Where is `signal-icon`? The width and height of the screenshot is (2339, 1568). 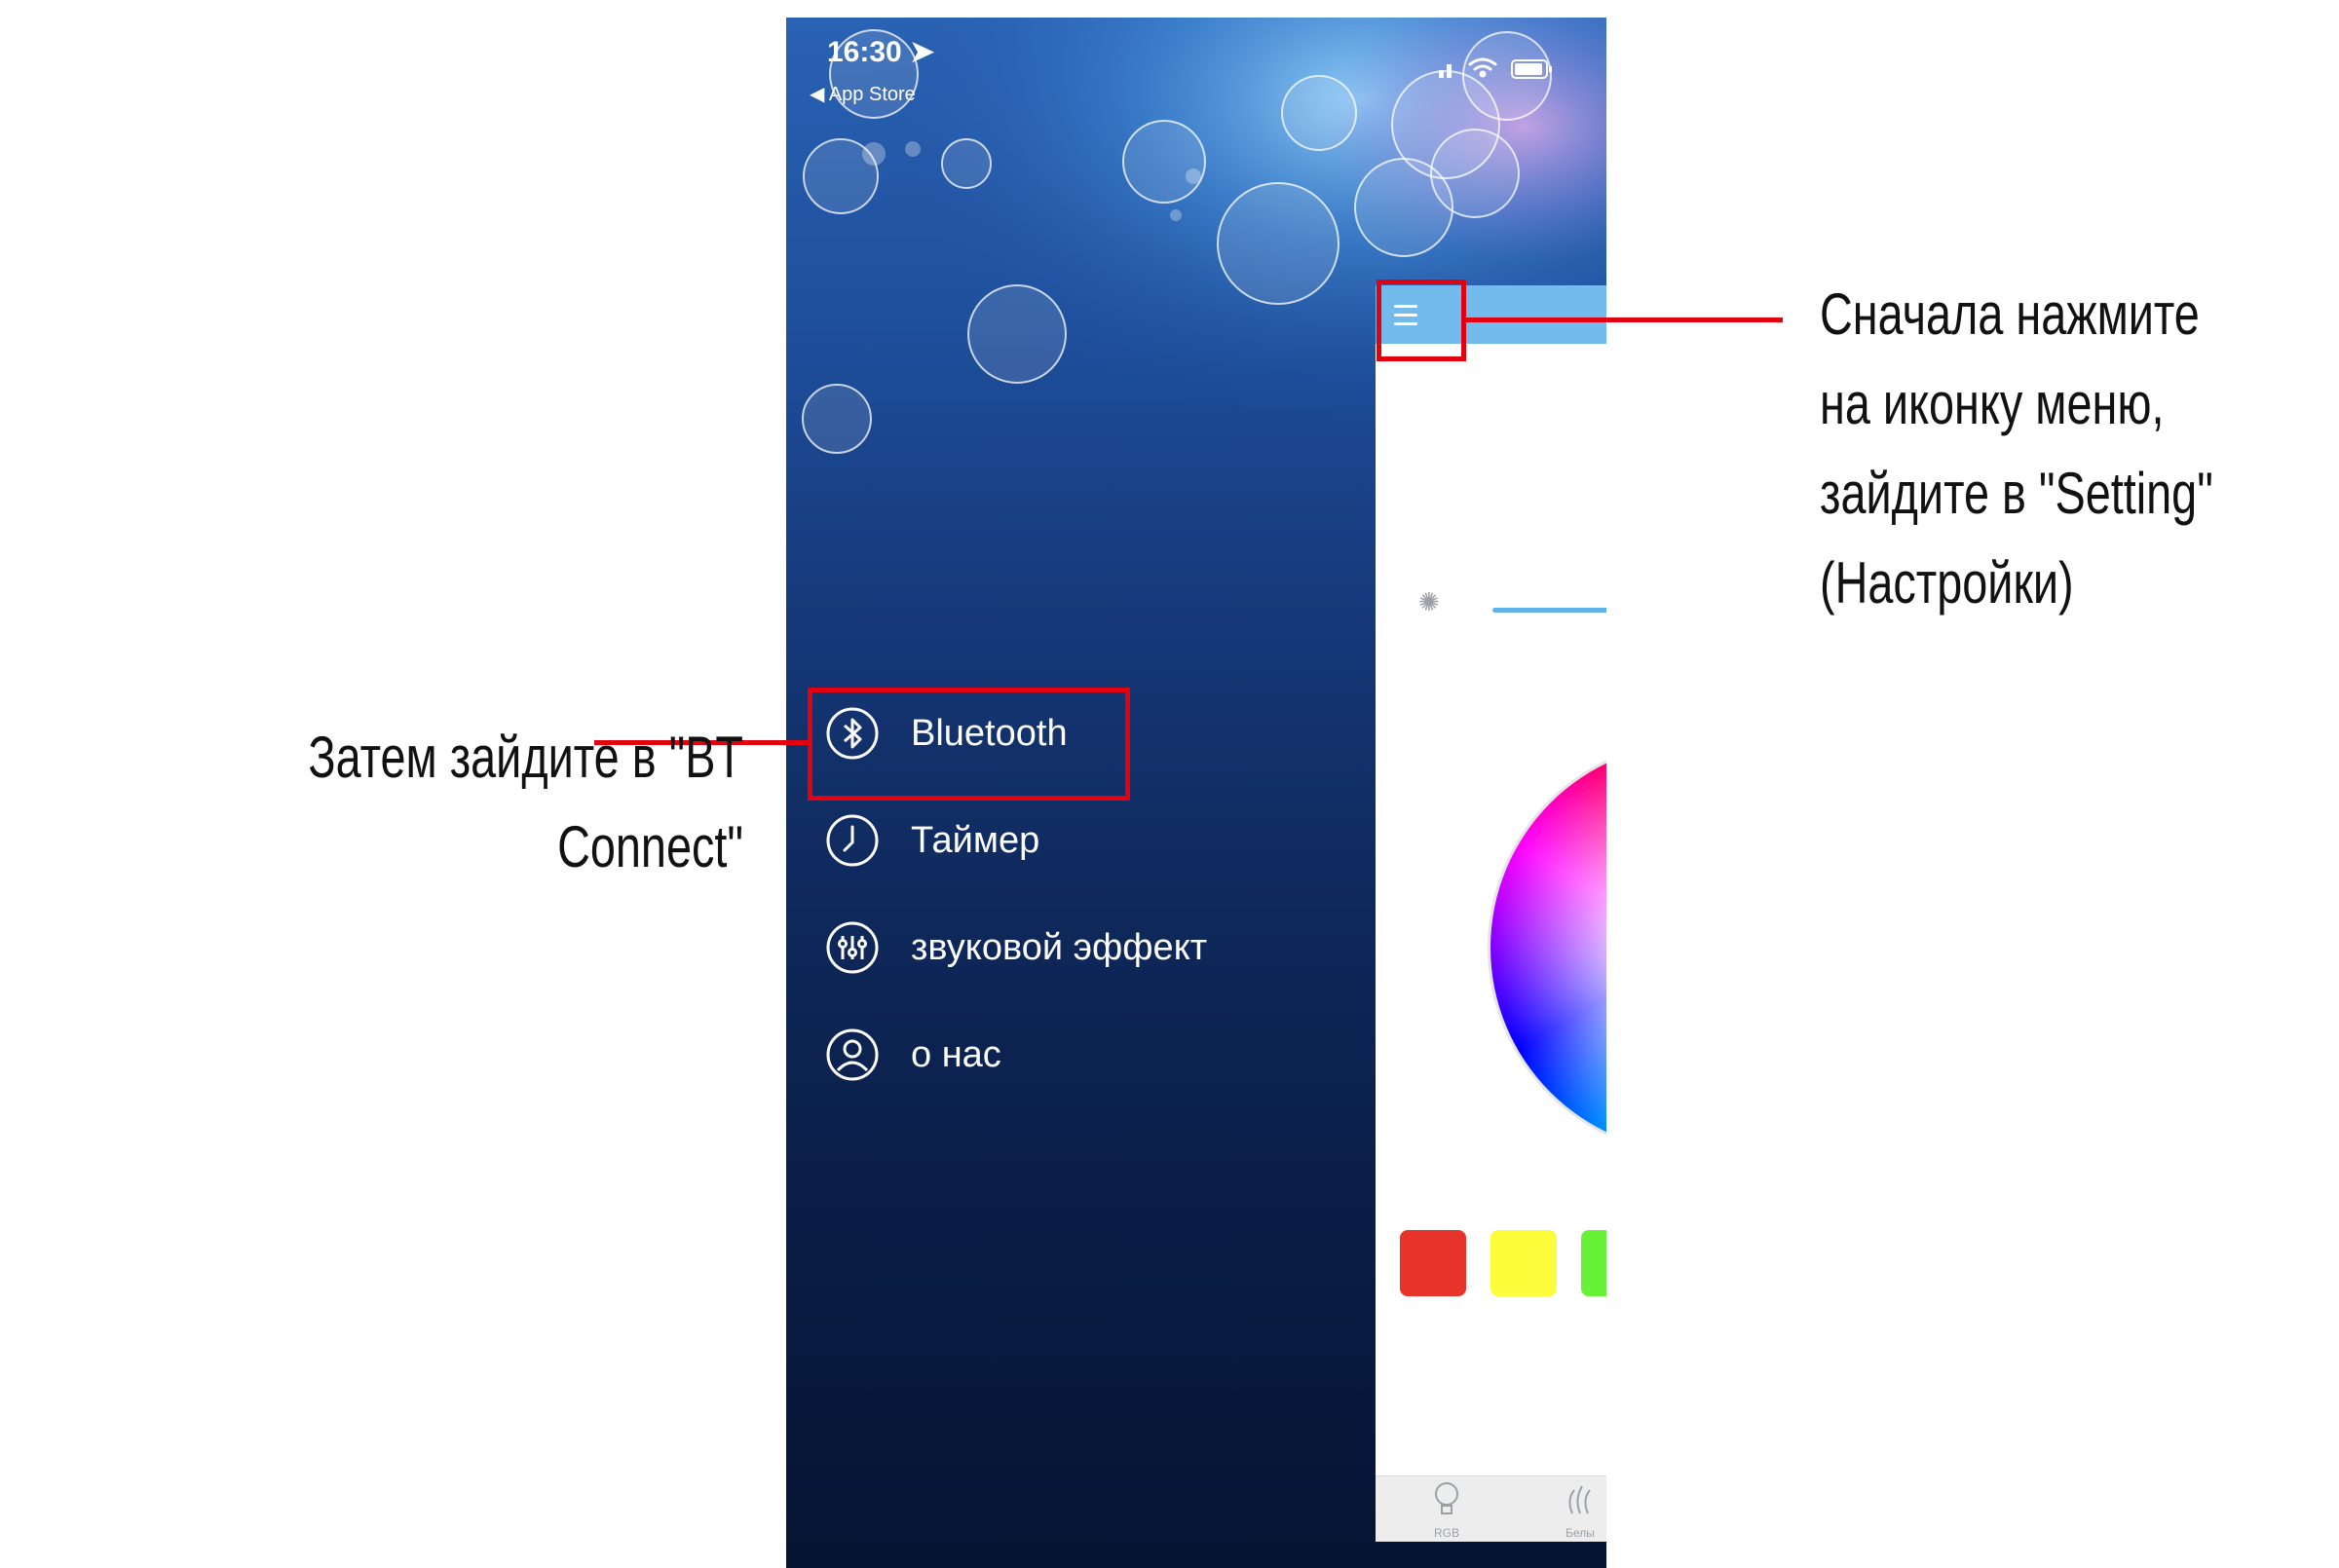 signal-icon is located at coordinates (1446, 71).